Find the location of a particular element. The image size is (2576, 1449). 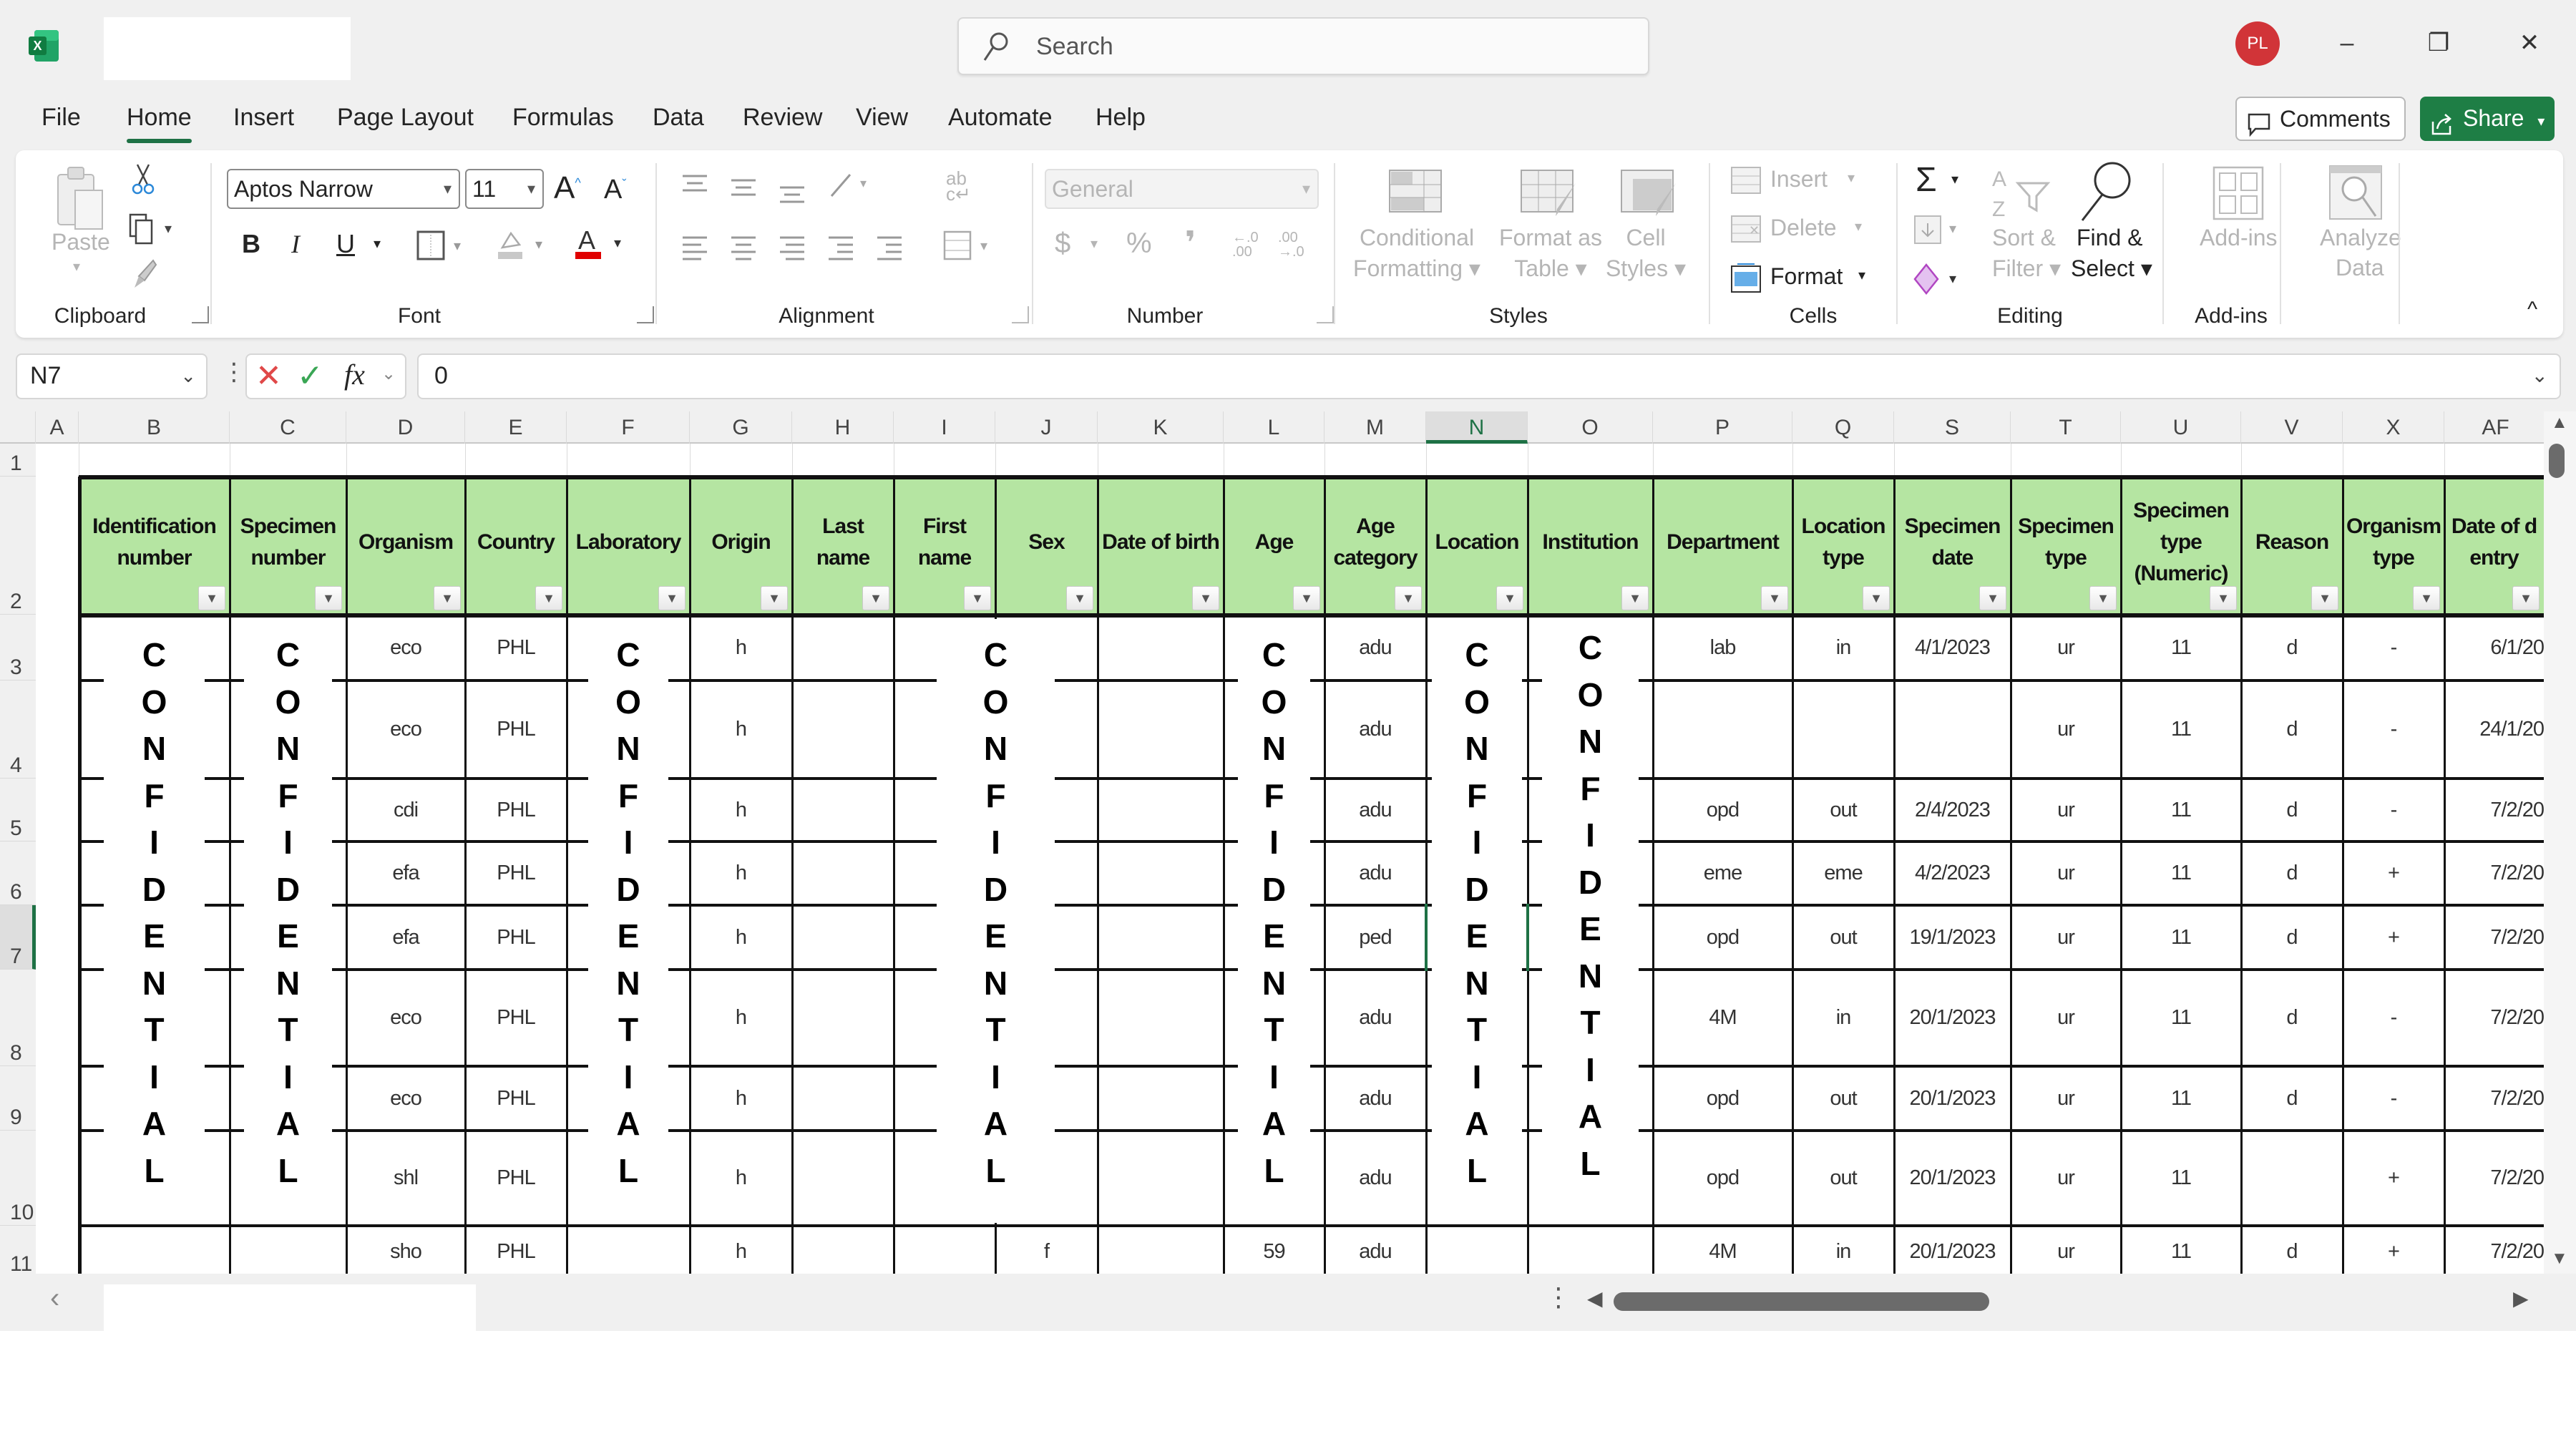

tab-review: Review is located at coordinates (782, 118).